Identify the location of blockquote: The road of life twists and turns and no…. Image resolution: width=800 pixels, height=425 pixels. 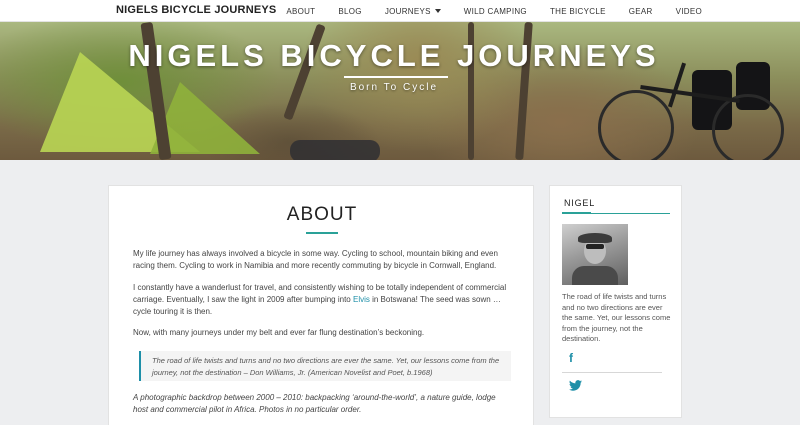
(325, 366).